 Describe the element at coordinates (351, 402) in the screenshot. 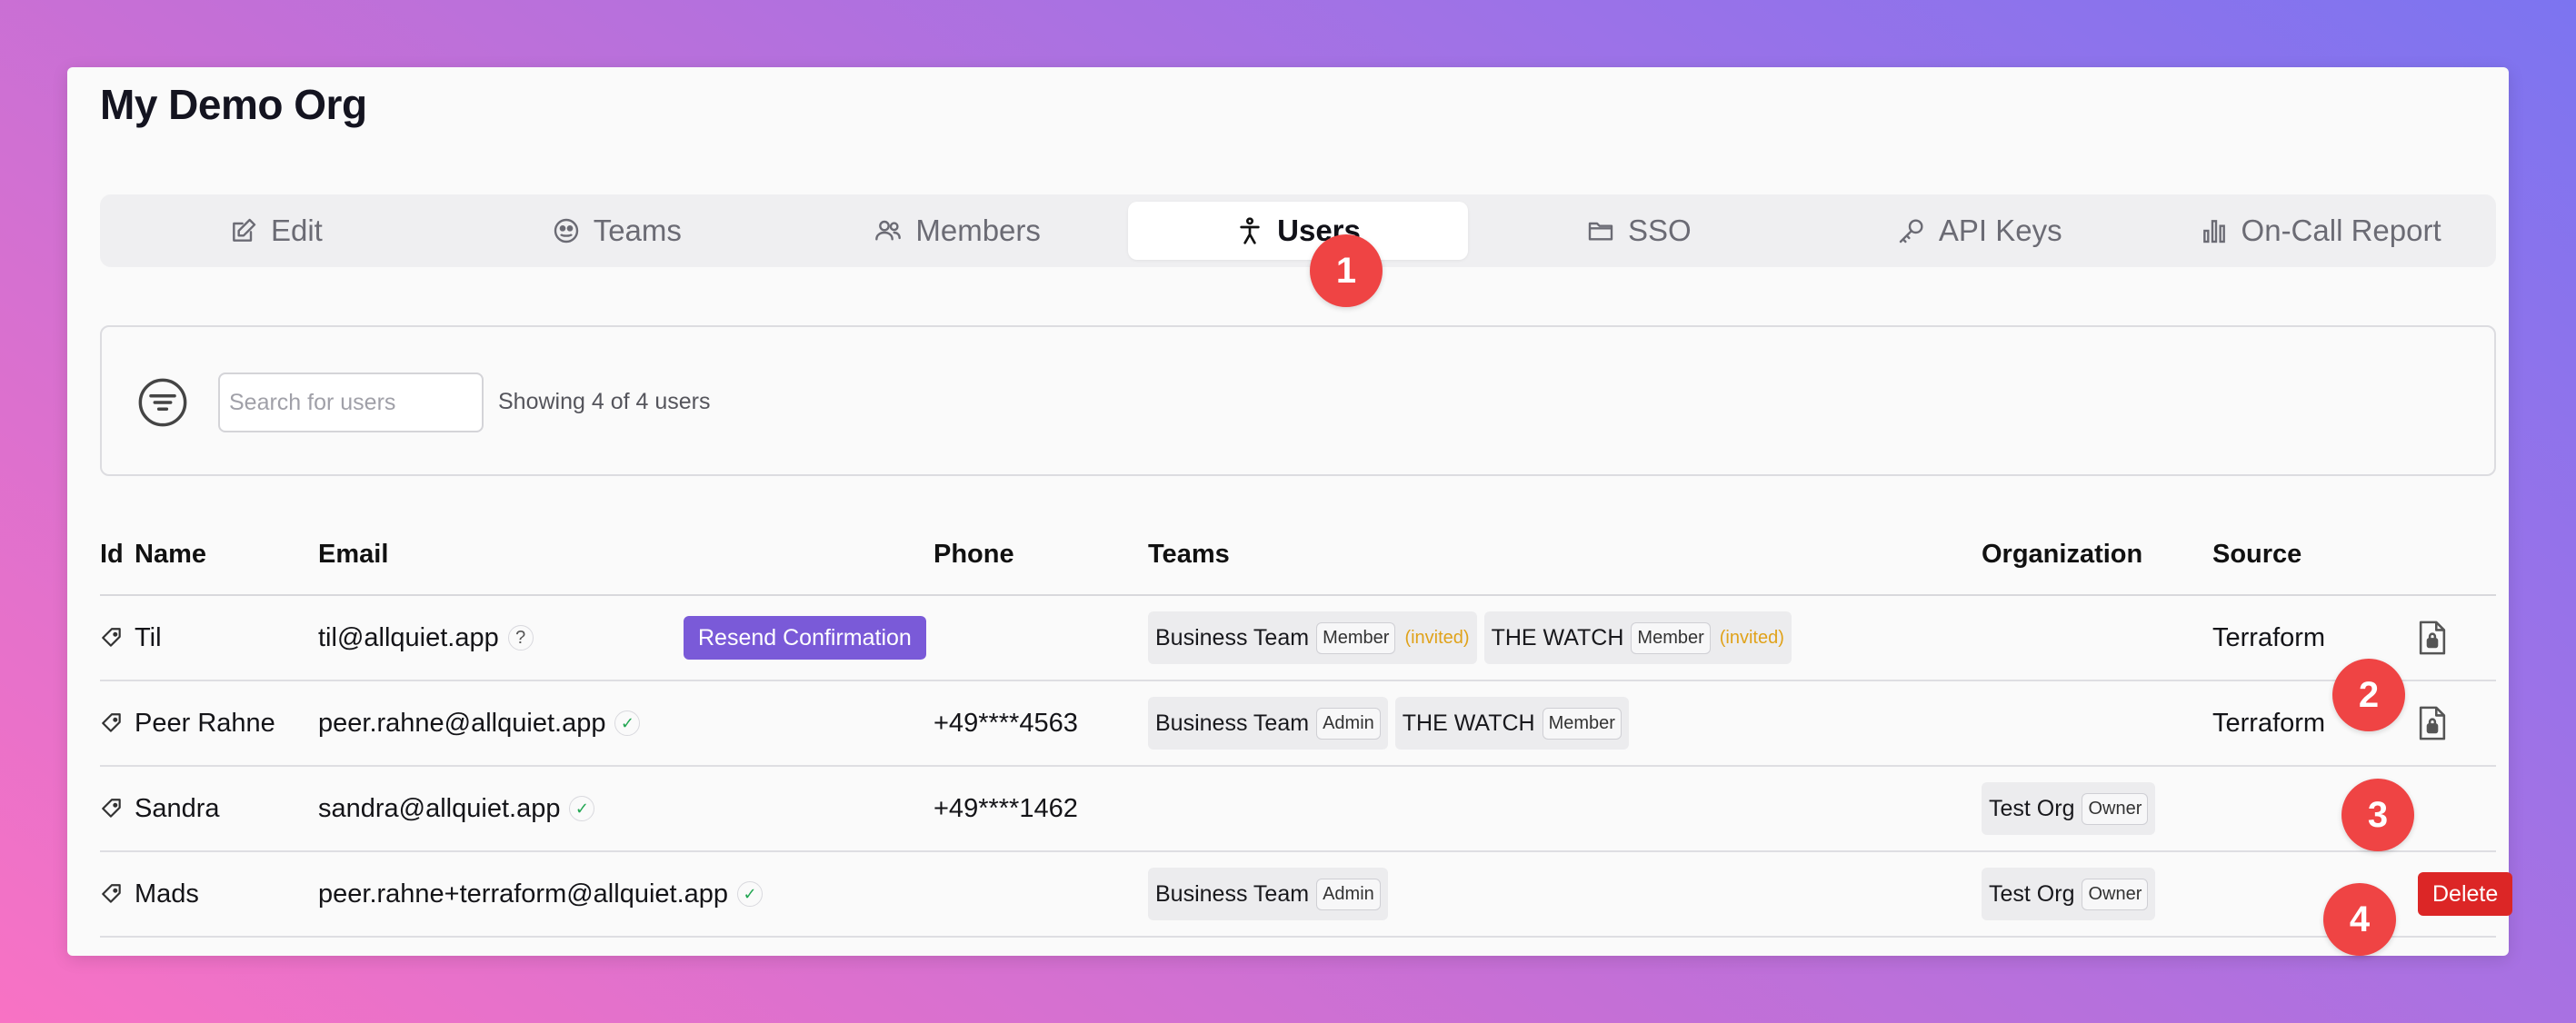

I see `search-input` at that location.